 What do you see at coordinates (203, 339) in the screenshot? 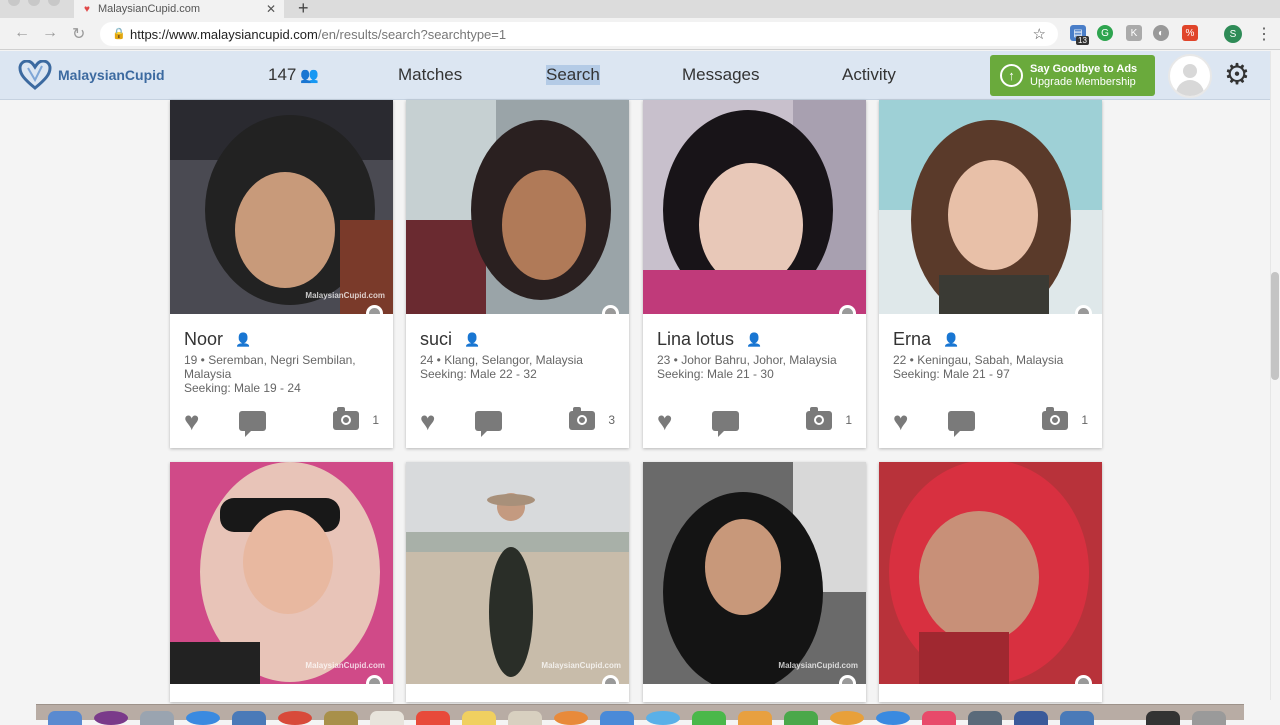
I see `profile-name: Noor` at bounding box center [203, 339].